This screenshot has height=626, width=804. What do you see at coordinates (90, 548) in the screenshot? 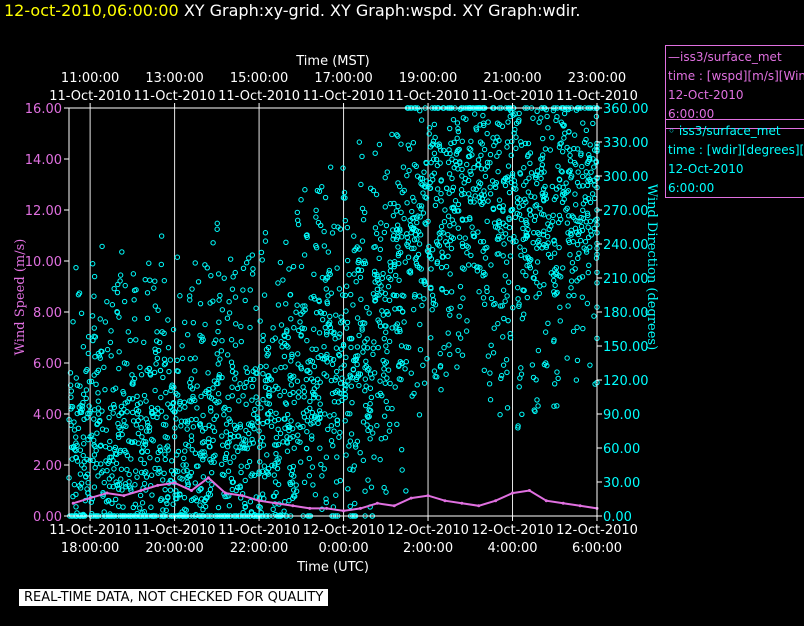
I see `x-bottom-tick-time: 18:00:00` at bounding box center [90, 548].